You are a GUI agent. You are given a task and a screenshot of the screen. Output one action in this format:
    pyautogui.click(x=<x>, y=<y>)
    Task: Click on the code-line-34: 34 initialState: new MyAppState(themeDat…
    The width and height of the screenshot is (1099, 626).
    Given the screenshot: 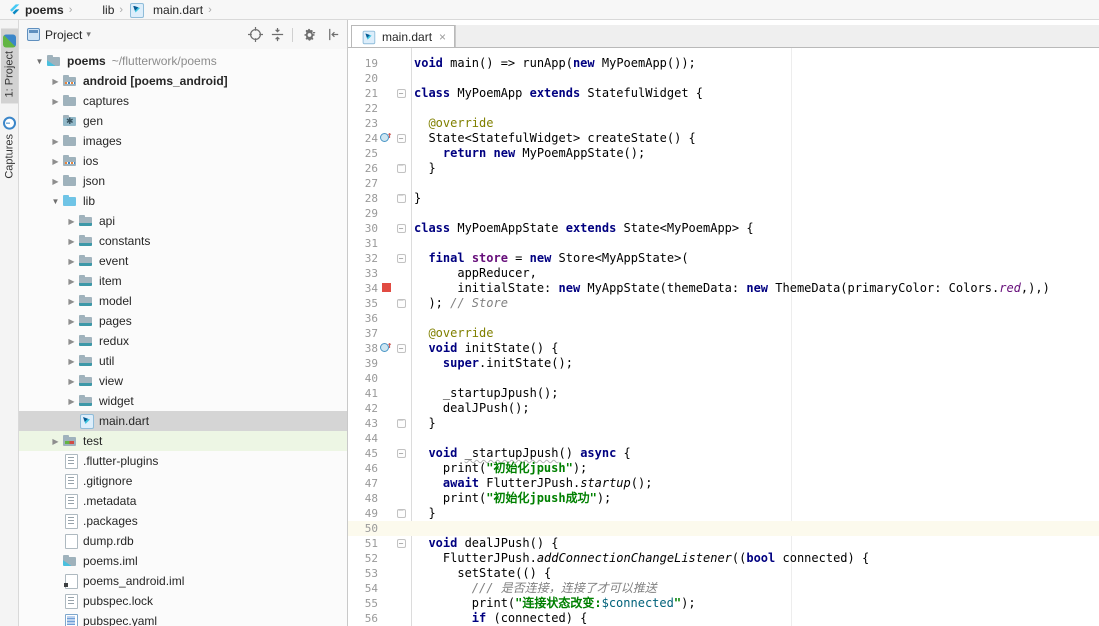 What is the action you would take?
    pyautogui.click(x=723, y=288)
    